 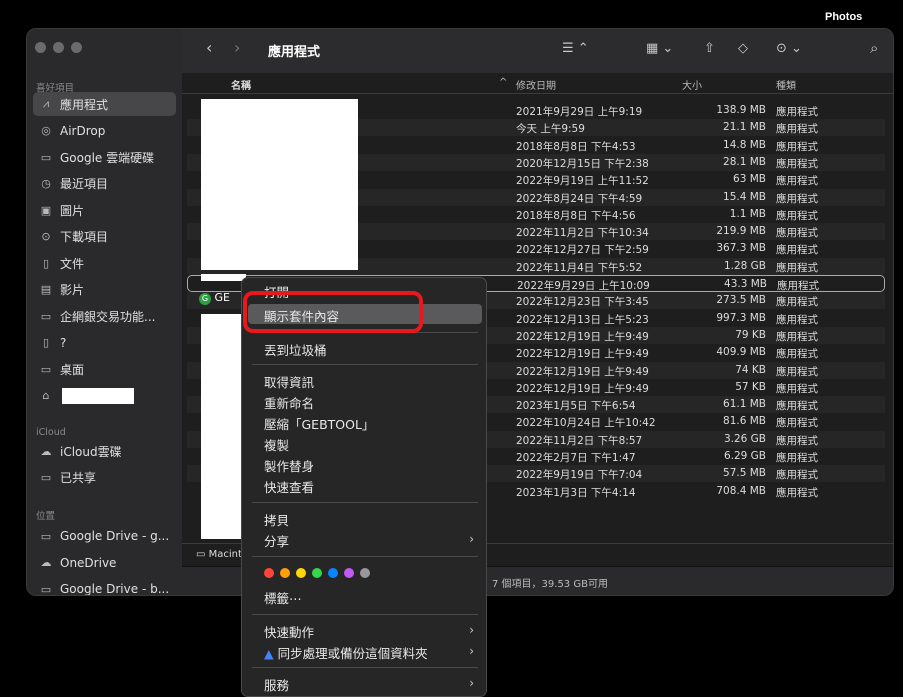 What do you see at coordinates (576, 146) in the screenshot?
I see `row-date: 2018年8月8日 下午4:53` at bounding box center [576, 146].